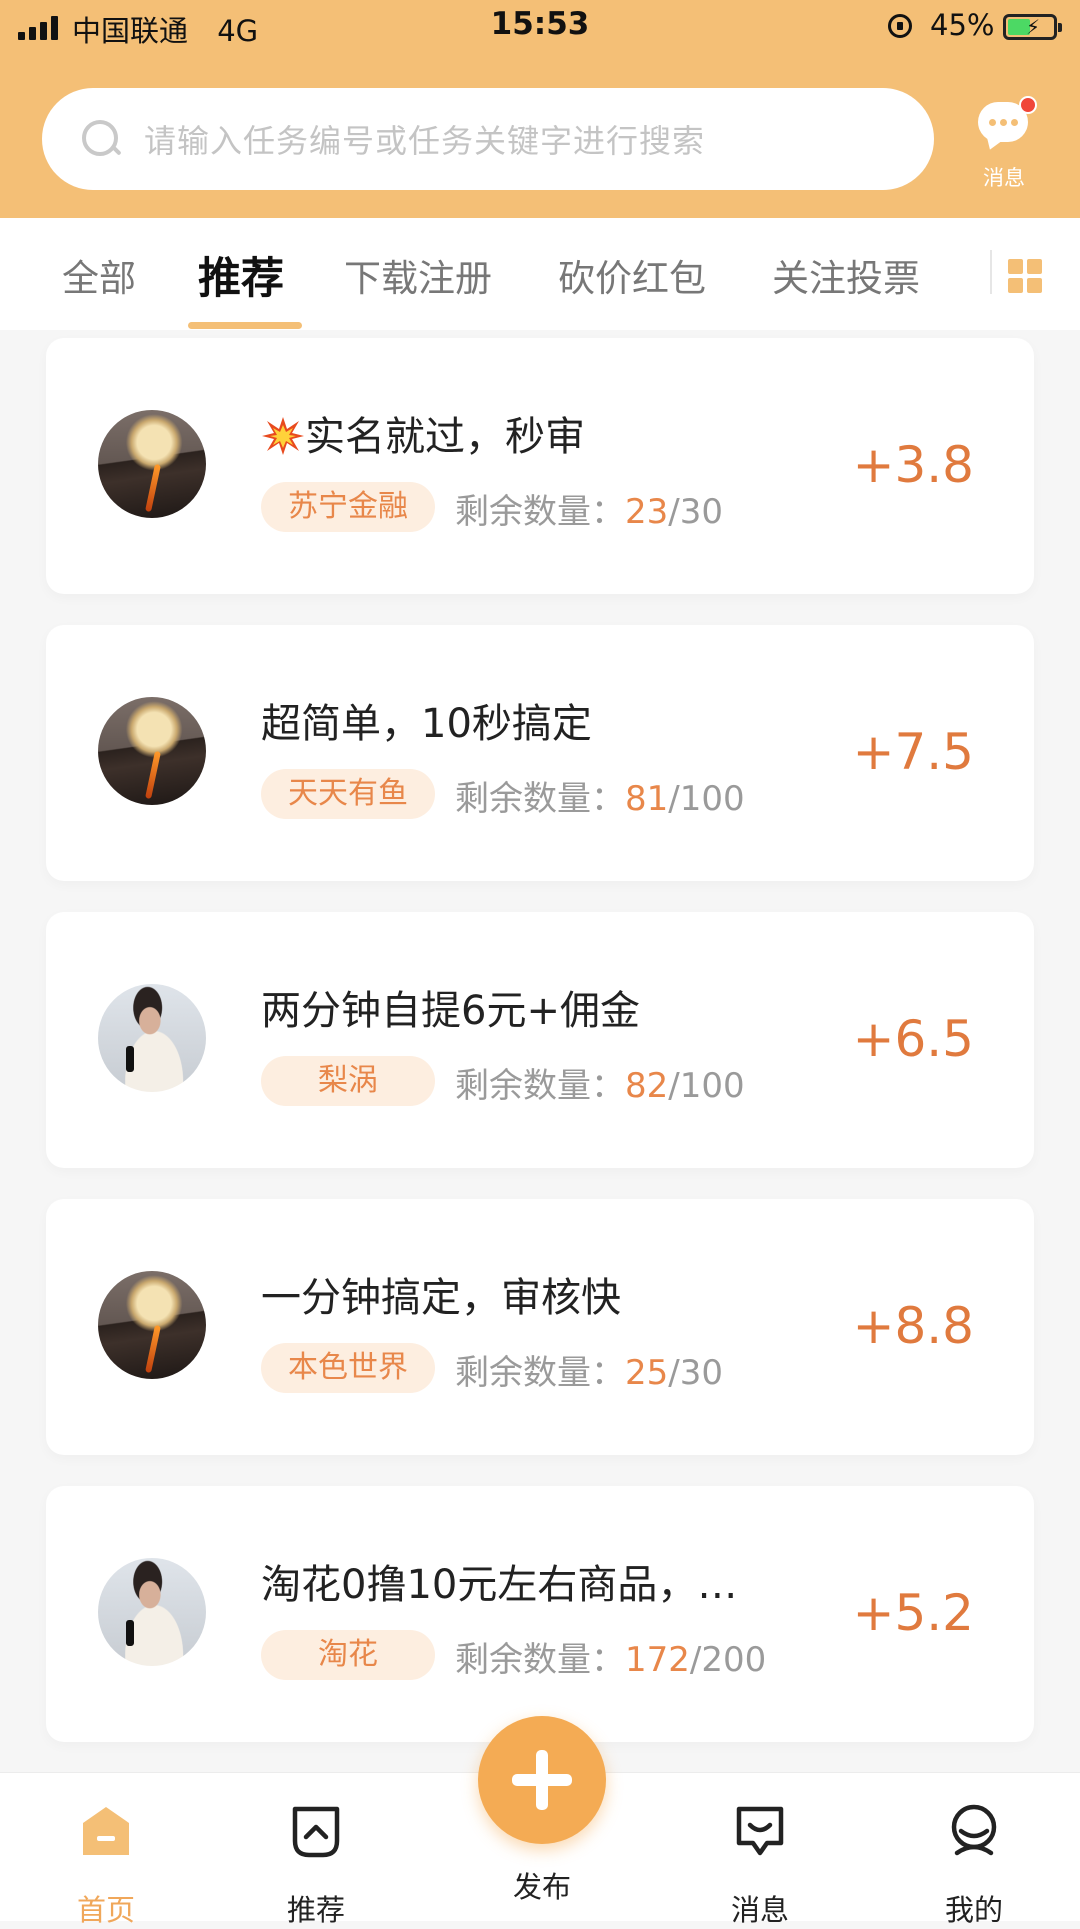  I want to click on status-bar: 中国联通 4G 15:53 45% ⚡, so click(540, 28).